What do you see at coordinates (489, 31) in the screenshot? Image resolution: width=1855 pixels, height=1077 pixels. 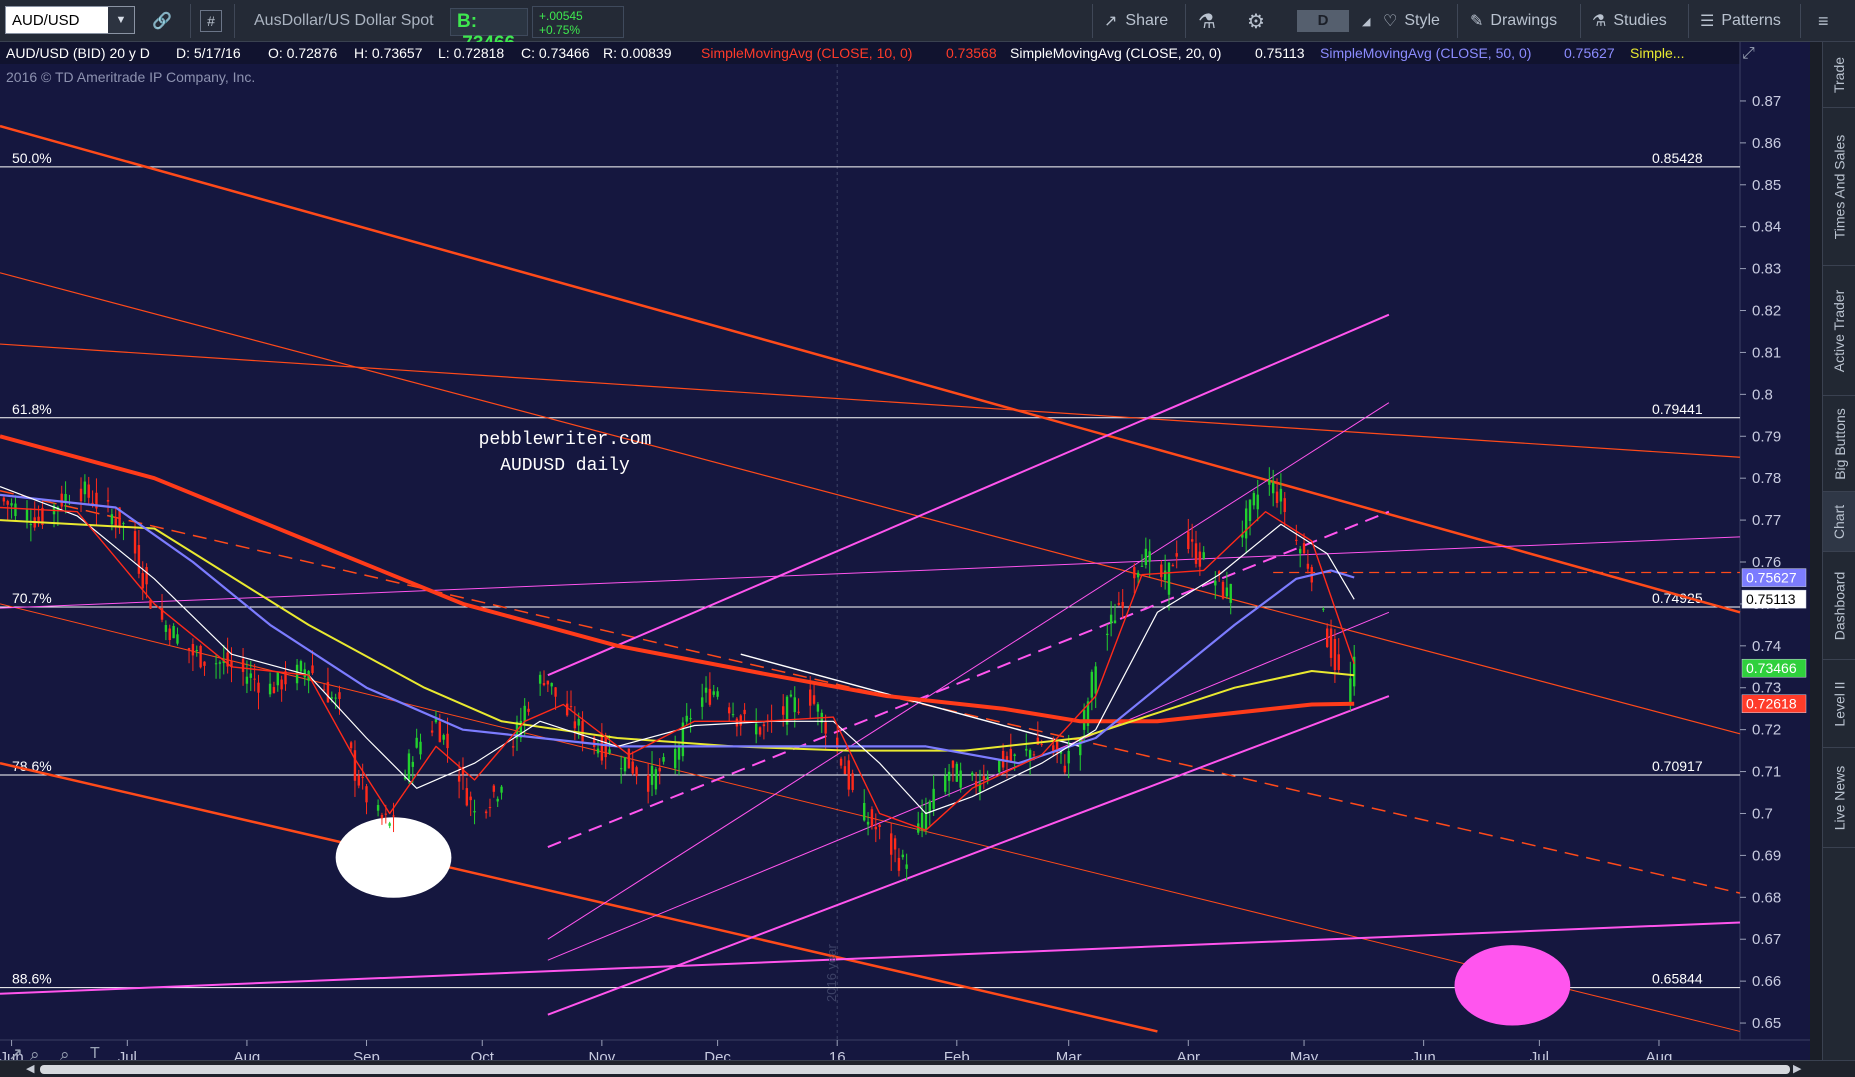 I see `bid-price: B: .73466` at bounding box center [489, 31].